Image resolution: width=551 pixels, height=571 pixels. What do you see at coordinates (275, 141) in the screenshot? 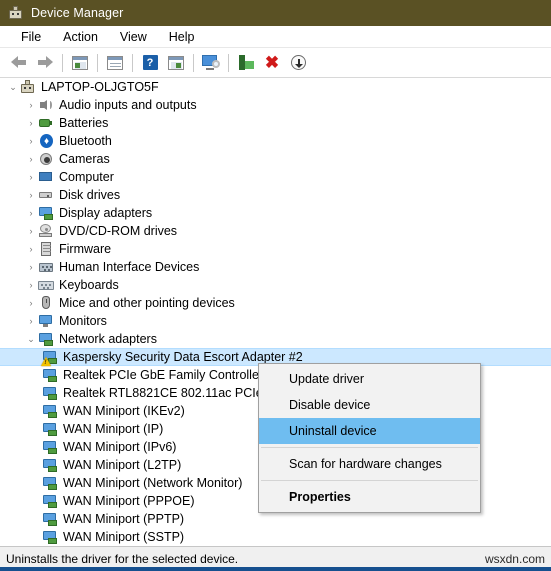
I see `tree-category-bluetooth: › ♦ Bluetooth` at bounding box center [275, 141].